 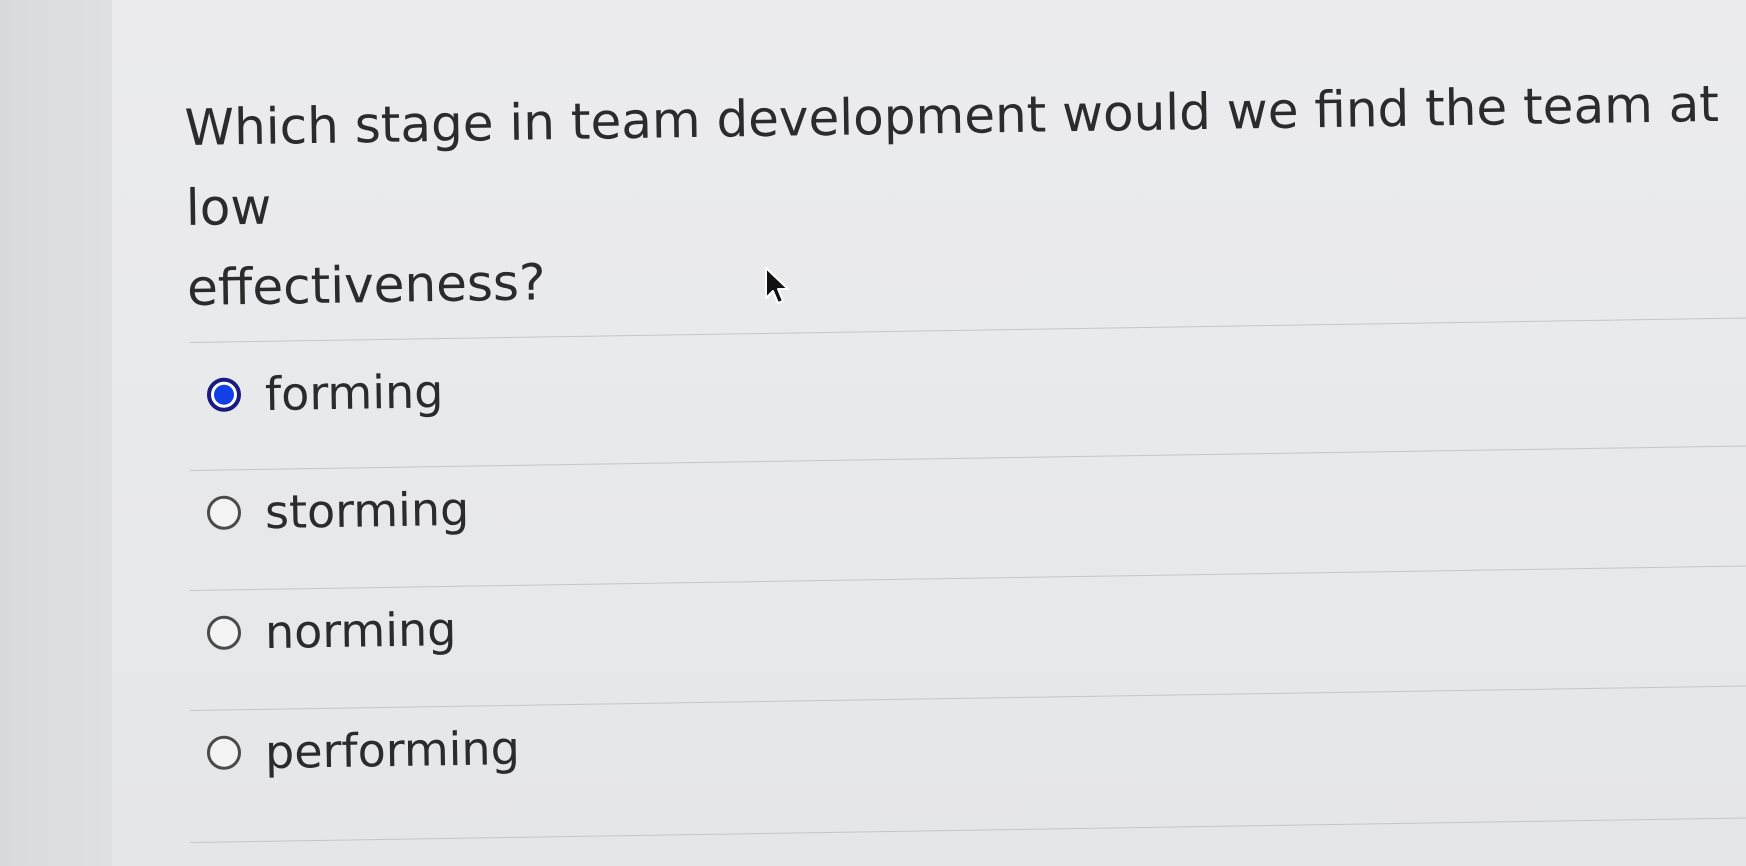 I want to click on left-margin, so click(x=56, y=433).